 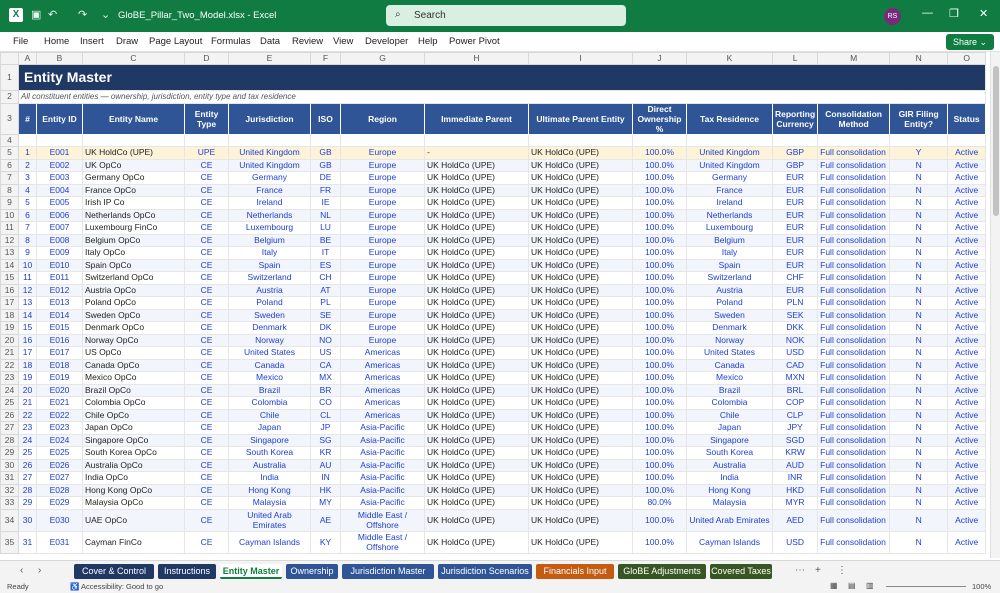 I want to click on cell: Cayman Islands, so click(x=729, y=542).